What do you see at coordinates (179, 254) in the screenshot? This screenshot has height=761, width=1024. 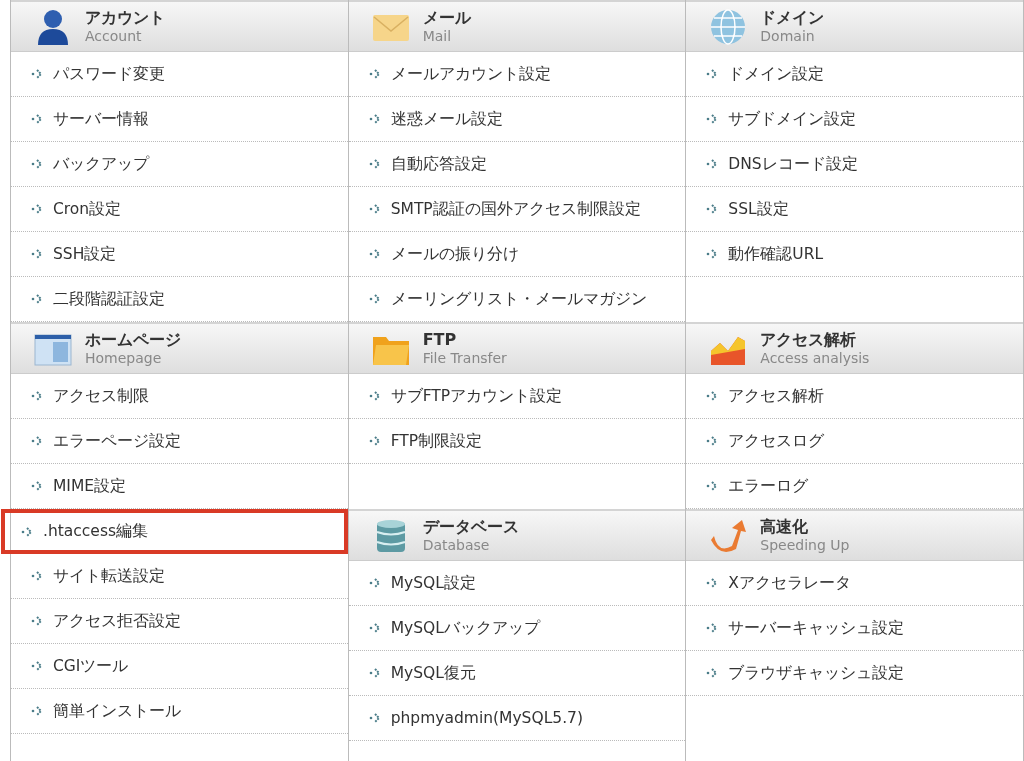 I see `menu-link: SSH設定` at bounding box center [179, 254].